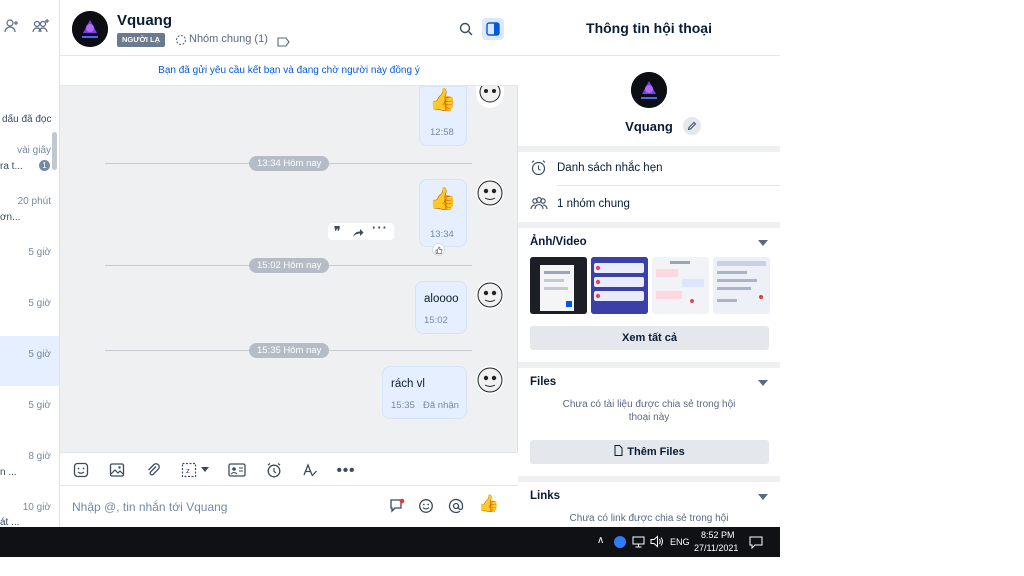  I want to click on message-bubble: rách vl 15:35 Đã nhận, so click(424, 392).